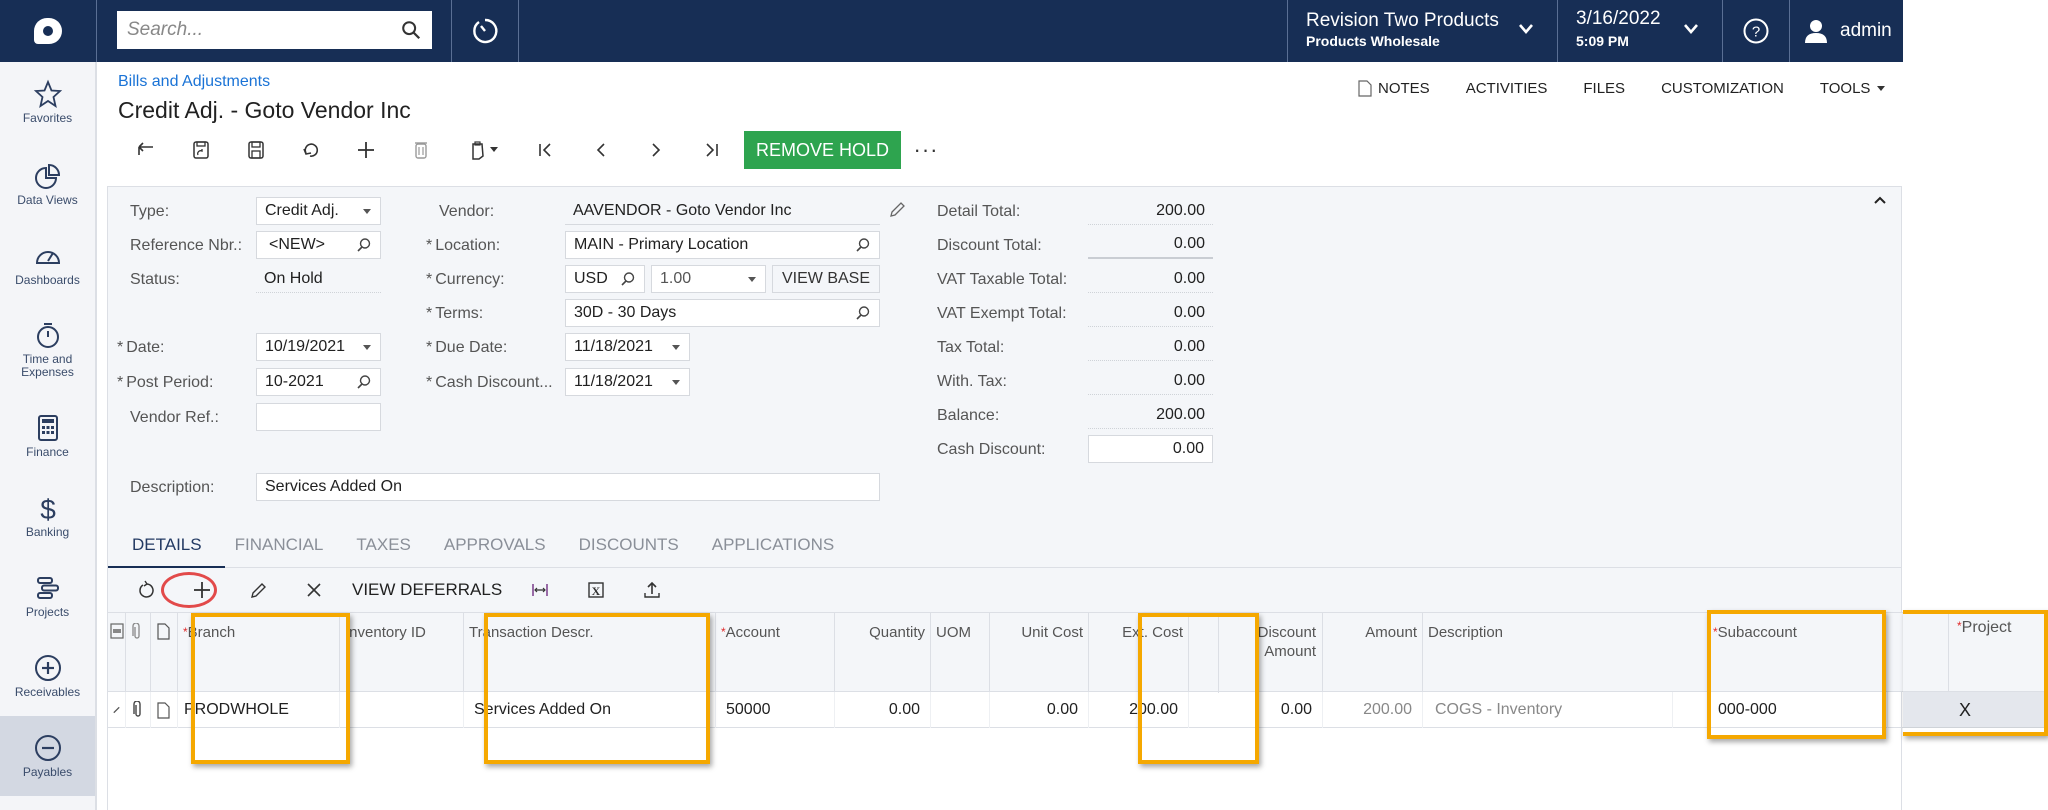  Describe the element at coordinates (138, 710) in the screenshot. I see `row-attachment` at that location.